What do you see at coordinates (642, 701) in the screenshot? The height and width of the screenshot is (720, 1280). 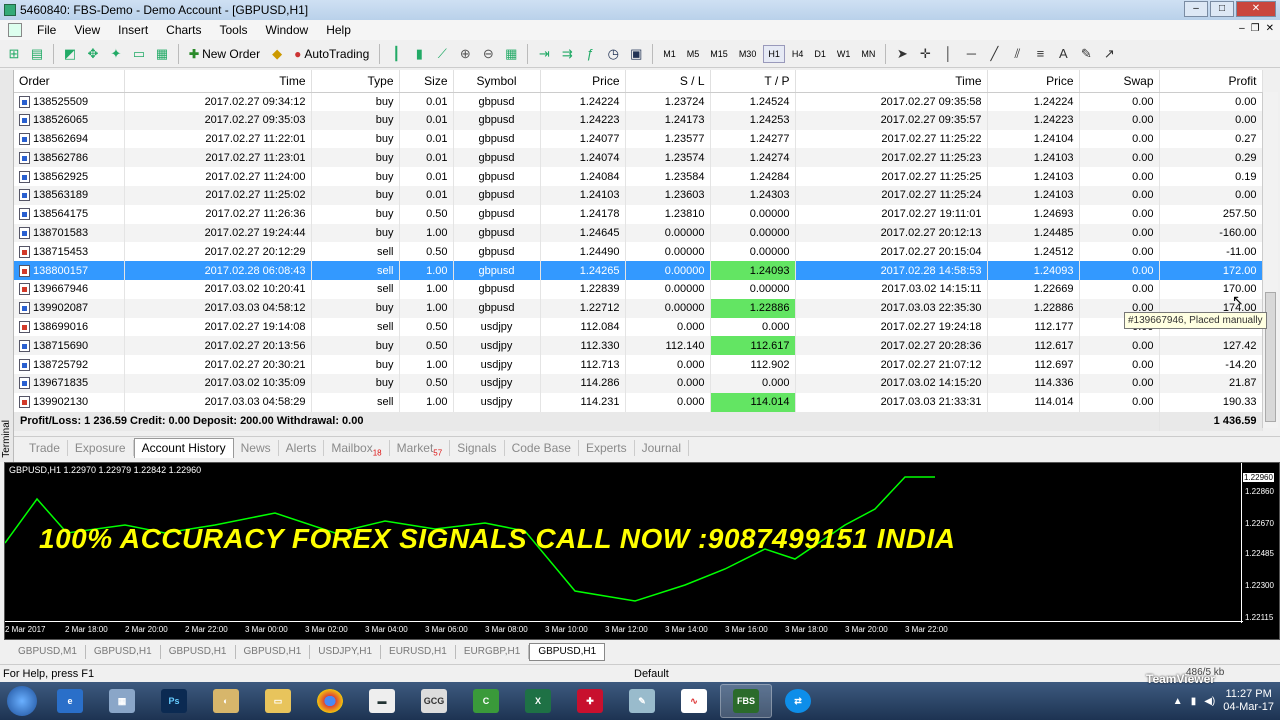 I see `taskbar-pen: ✎` at bounding box center [642, 701].